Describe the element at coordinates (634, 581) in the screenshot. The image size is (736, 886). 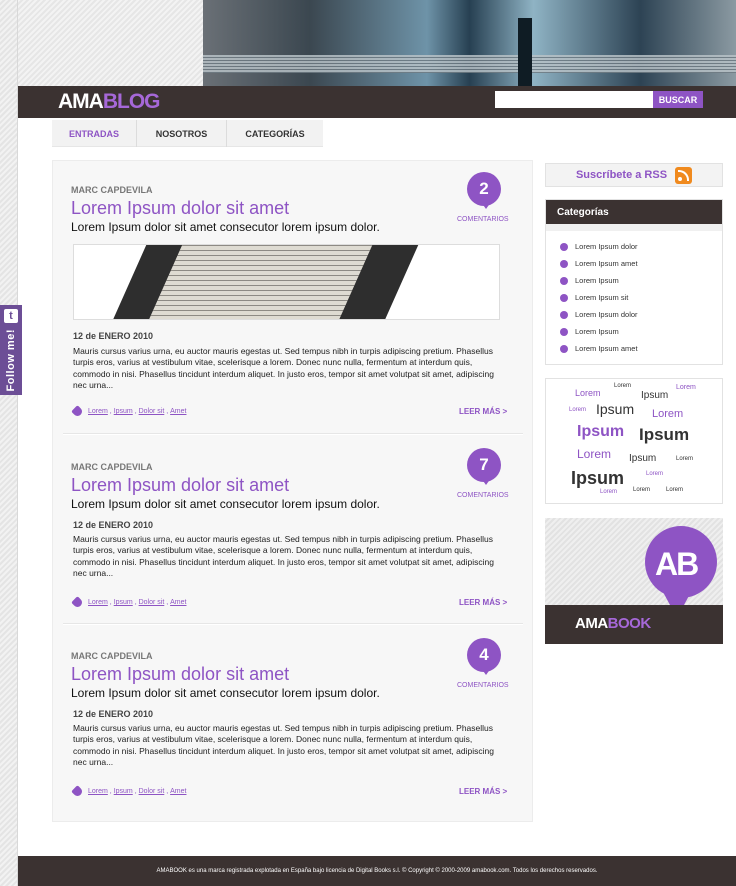
I see `amabook-ad-banner: AB AMABOOK` at that location.